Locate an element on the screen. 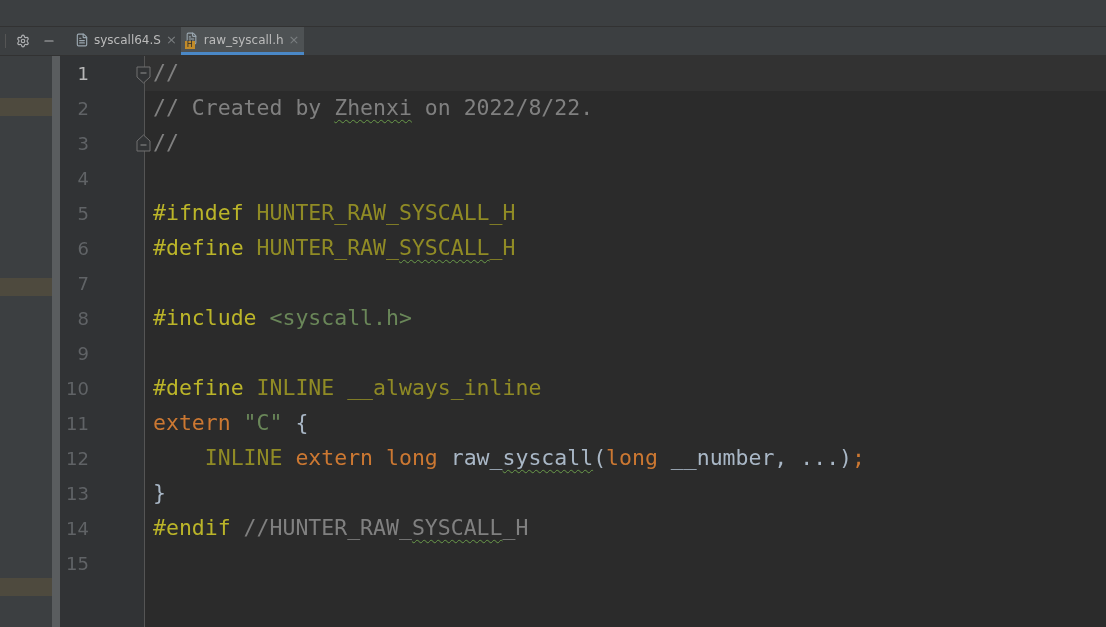 This screenshot has width=1106, height=627. settings-icon is located at coordinates (23, 41).